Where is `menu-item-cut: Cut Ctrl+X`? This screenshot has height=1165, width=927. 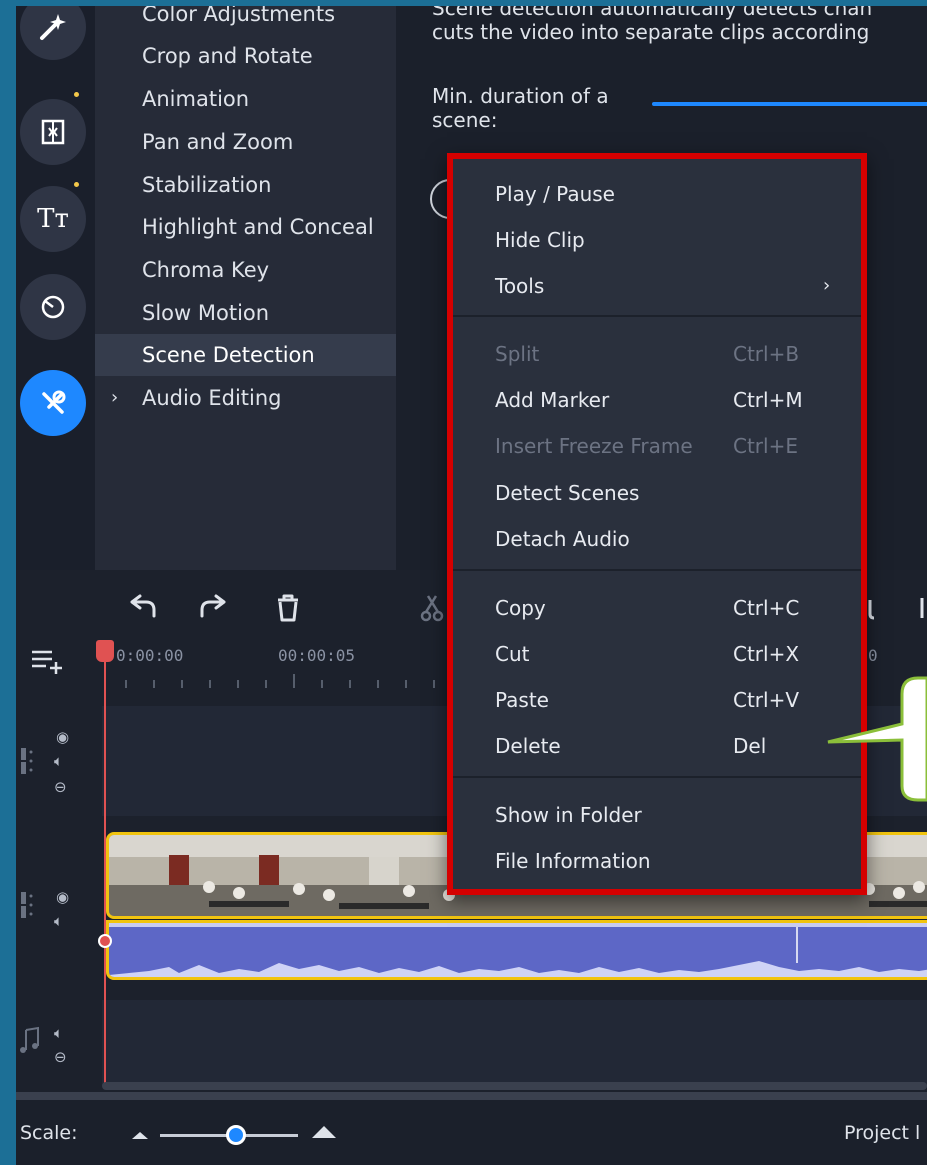 menu-item-cut: Cut Ctrl+X is located at coordinates (657, 654).